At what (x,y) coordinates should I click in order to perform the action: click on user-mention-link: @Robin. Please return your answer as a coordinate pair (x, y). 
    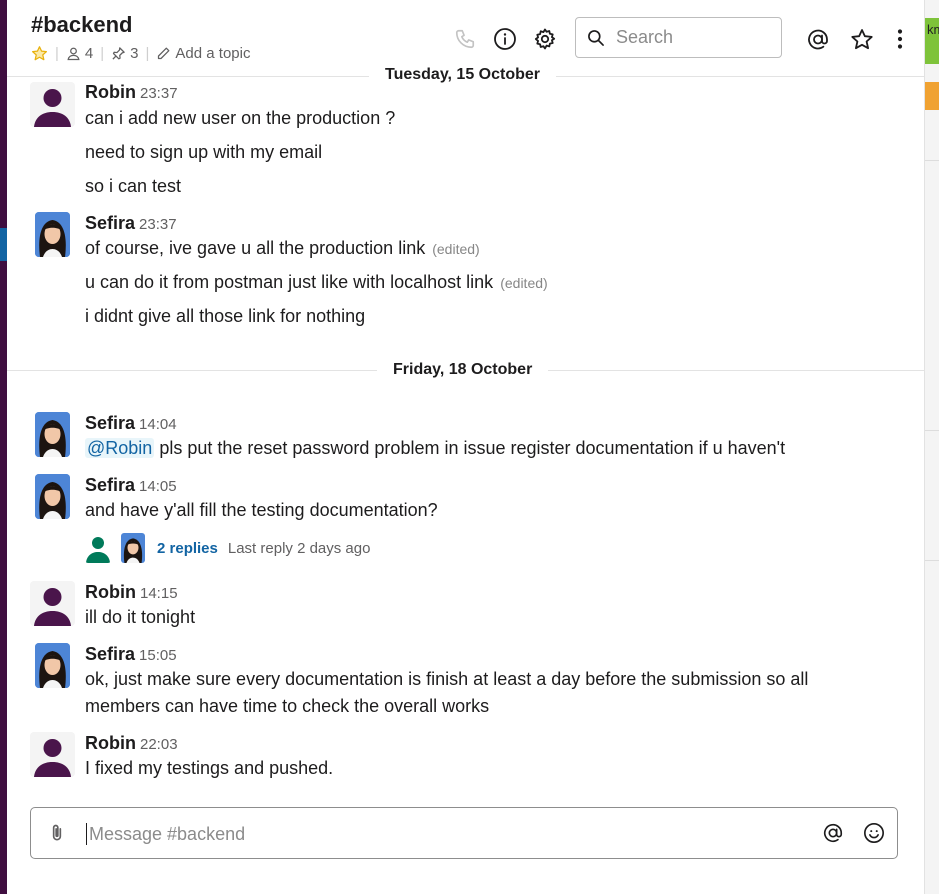
    Looking at the image, I should click on (120, 448).